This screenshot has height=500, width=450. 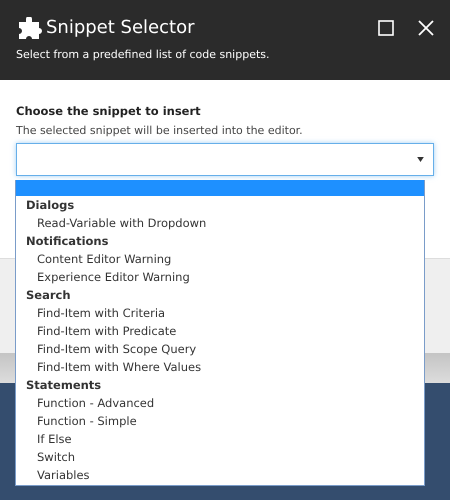 What do you see at coordinates (220, 223) in the screenshot?
I see `option-item: Read-Variable with Dropdown` at bounding box center [220, 223].